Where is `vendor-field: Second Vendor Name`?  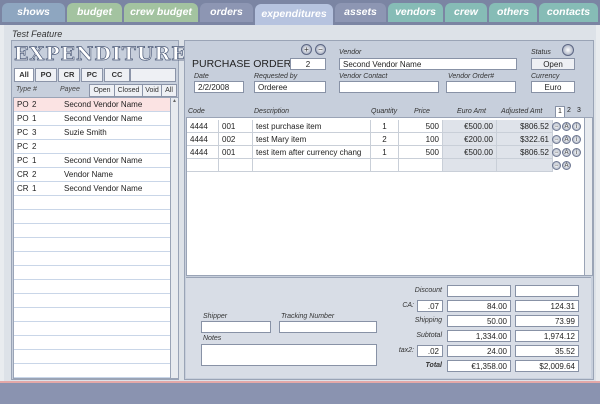 vendor-field: Second Vendor Name is located at coordinates (428, 64).